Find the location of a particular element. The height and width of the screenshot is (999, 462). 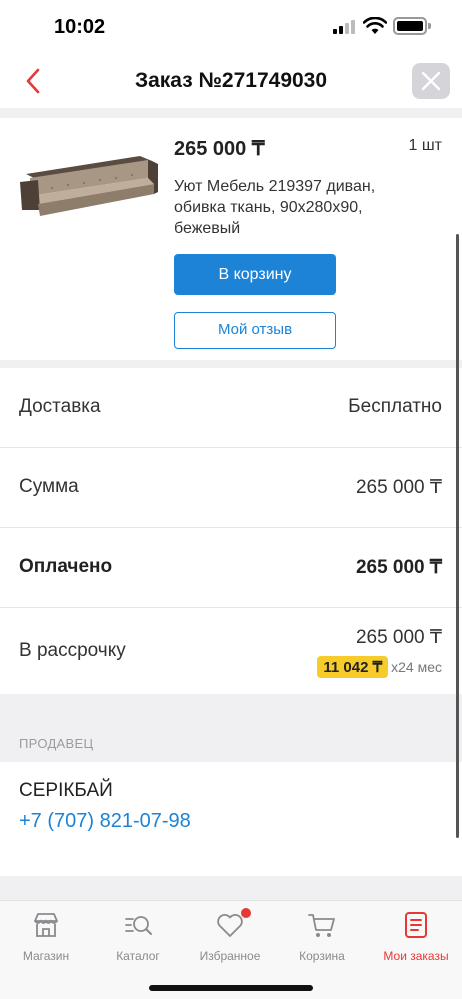

nav-header: Заказ №271749030 is located at coordinates (231, 82).